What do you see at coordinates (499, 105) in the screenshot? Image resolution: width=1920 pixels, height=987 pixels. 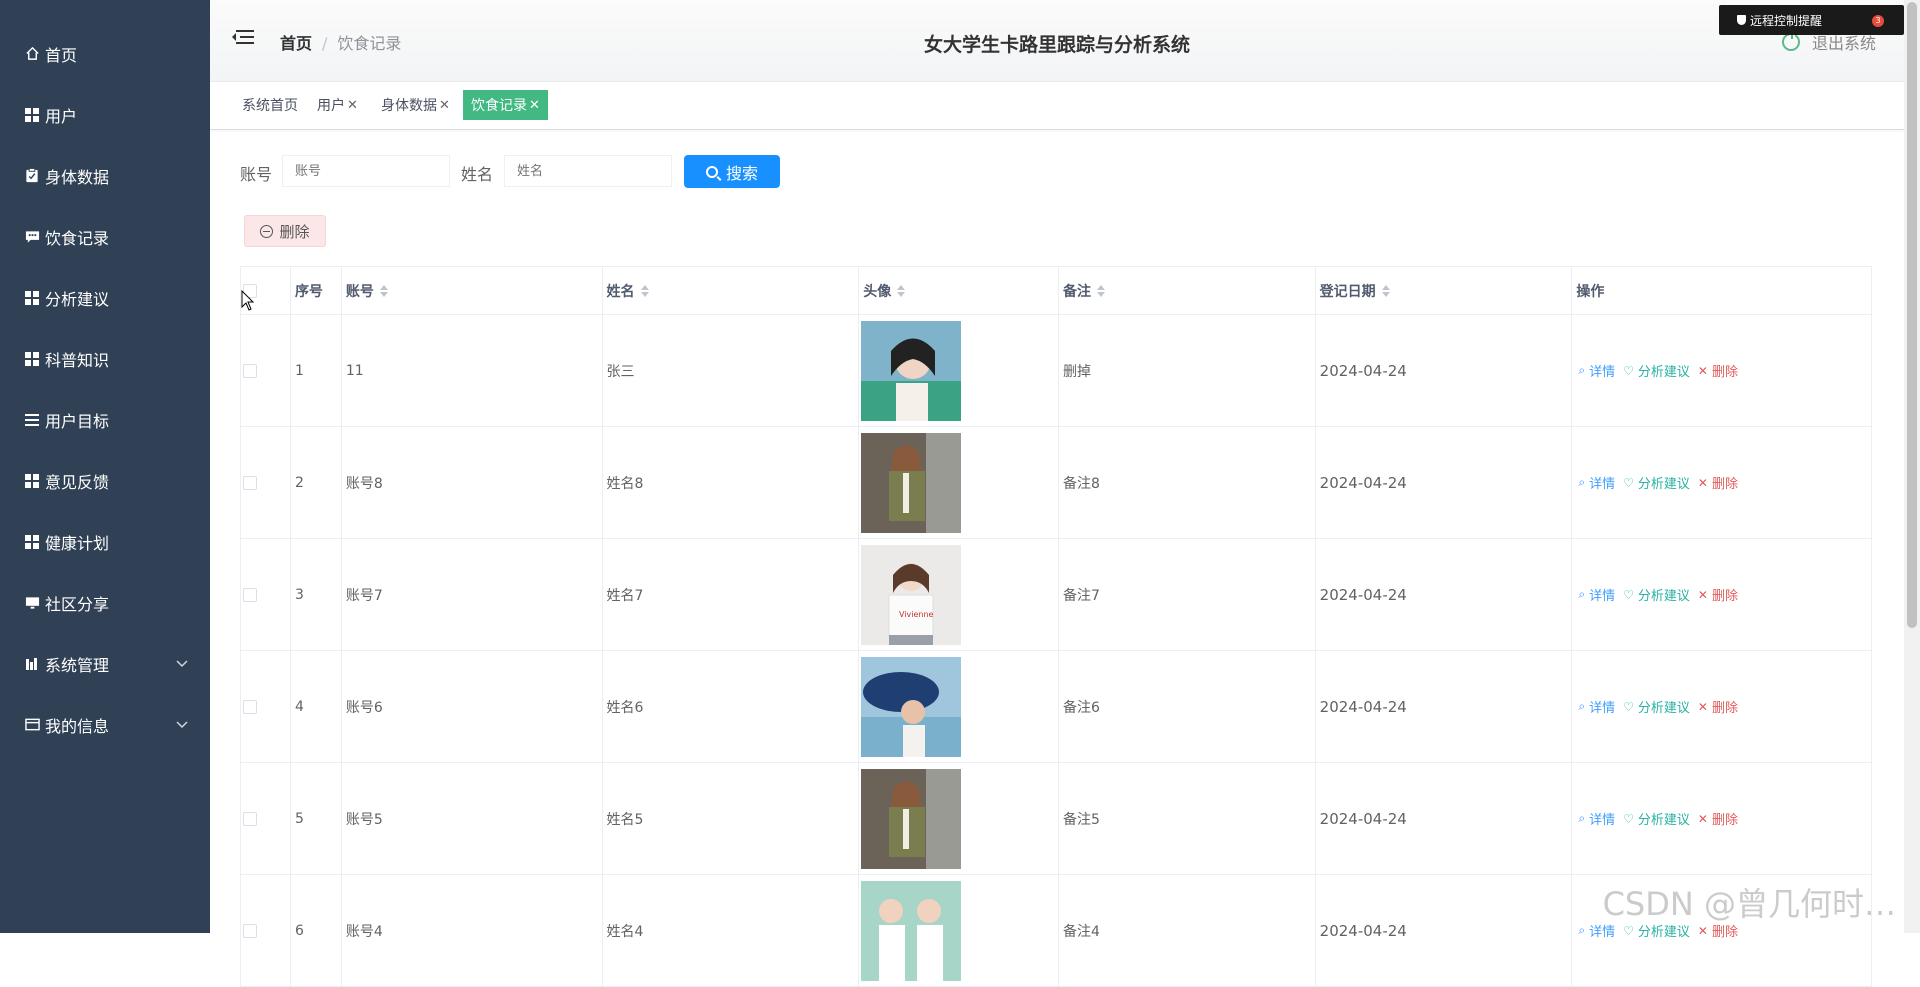 I see `tab-label: 饮食记录` at bounding box center [499, 105].